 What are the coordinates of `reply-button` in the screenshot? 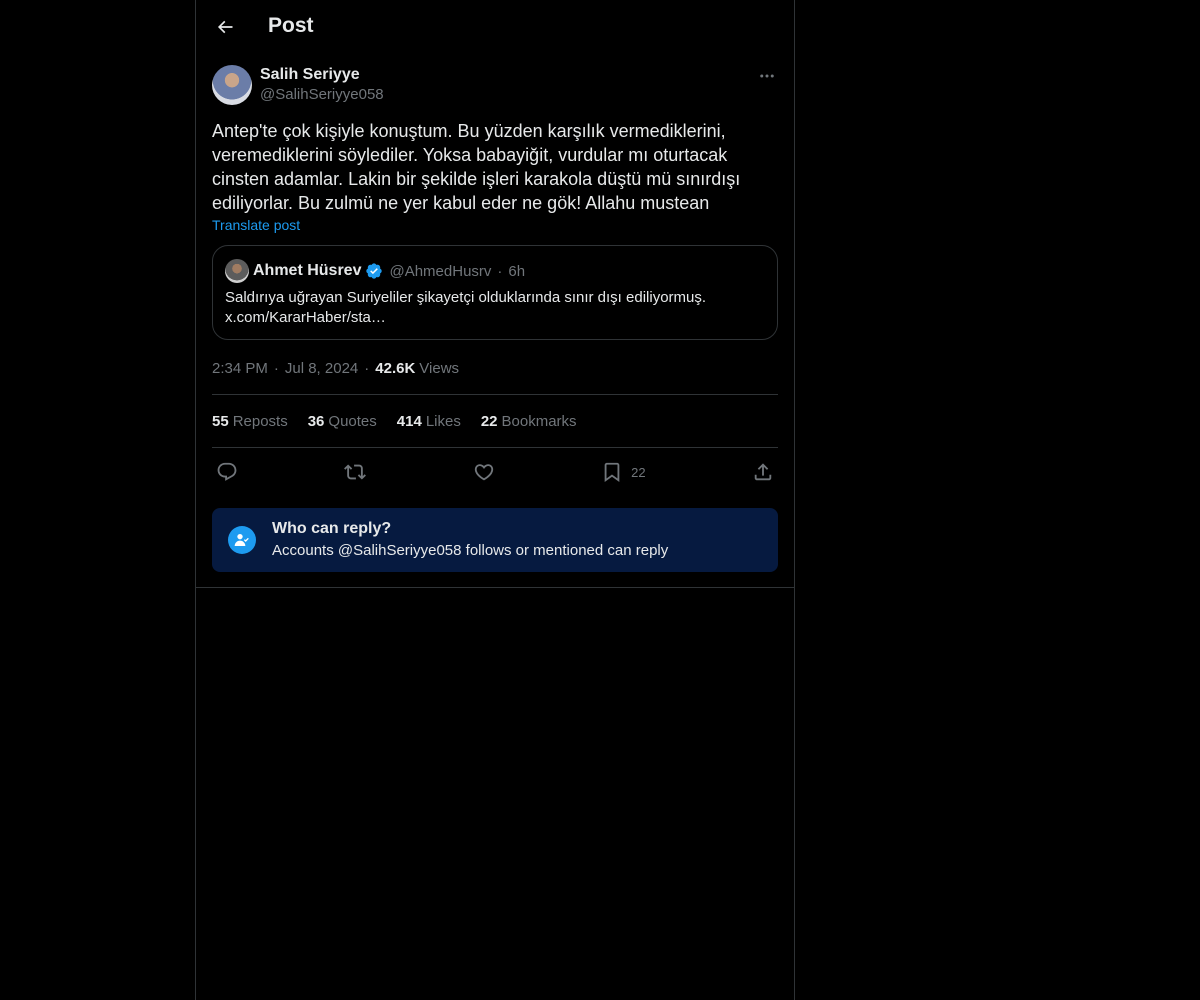 It's located at (227, 472).